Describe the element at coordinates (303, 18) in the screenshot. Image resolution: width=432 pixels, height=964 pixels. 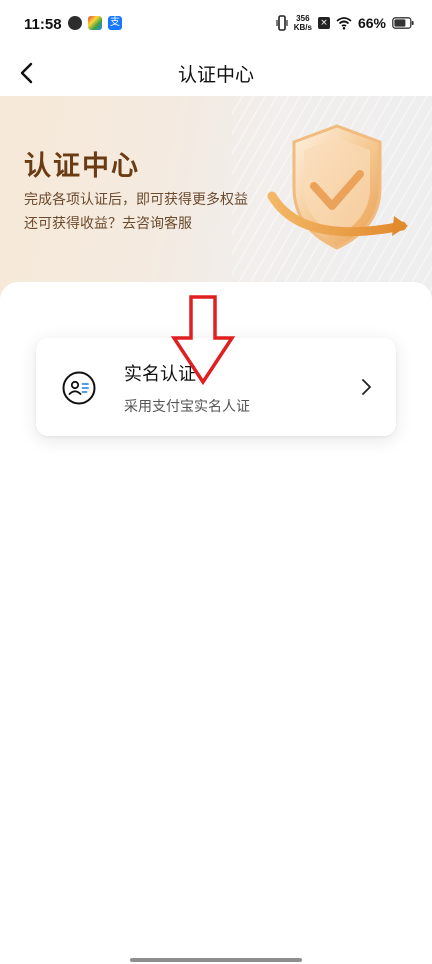
I see `net-speed-value: 356` at that location.